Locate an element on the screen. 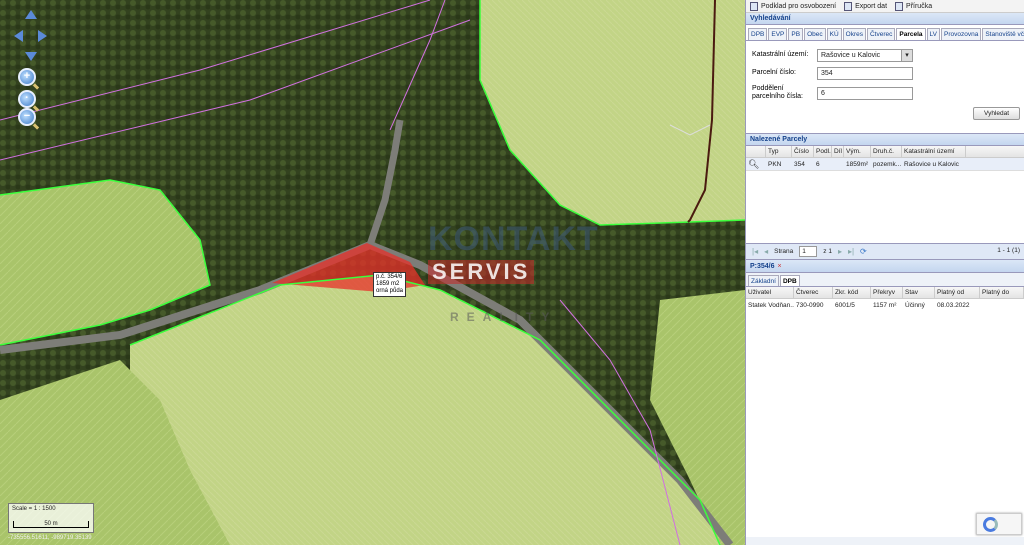 This screenshot has height=545, width=1024. tab-parcela: Parcela is located at coordinates (911, 34).